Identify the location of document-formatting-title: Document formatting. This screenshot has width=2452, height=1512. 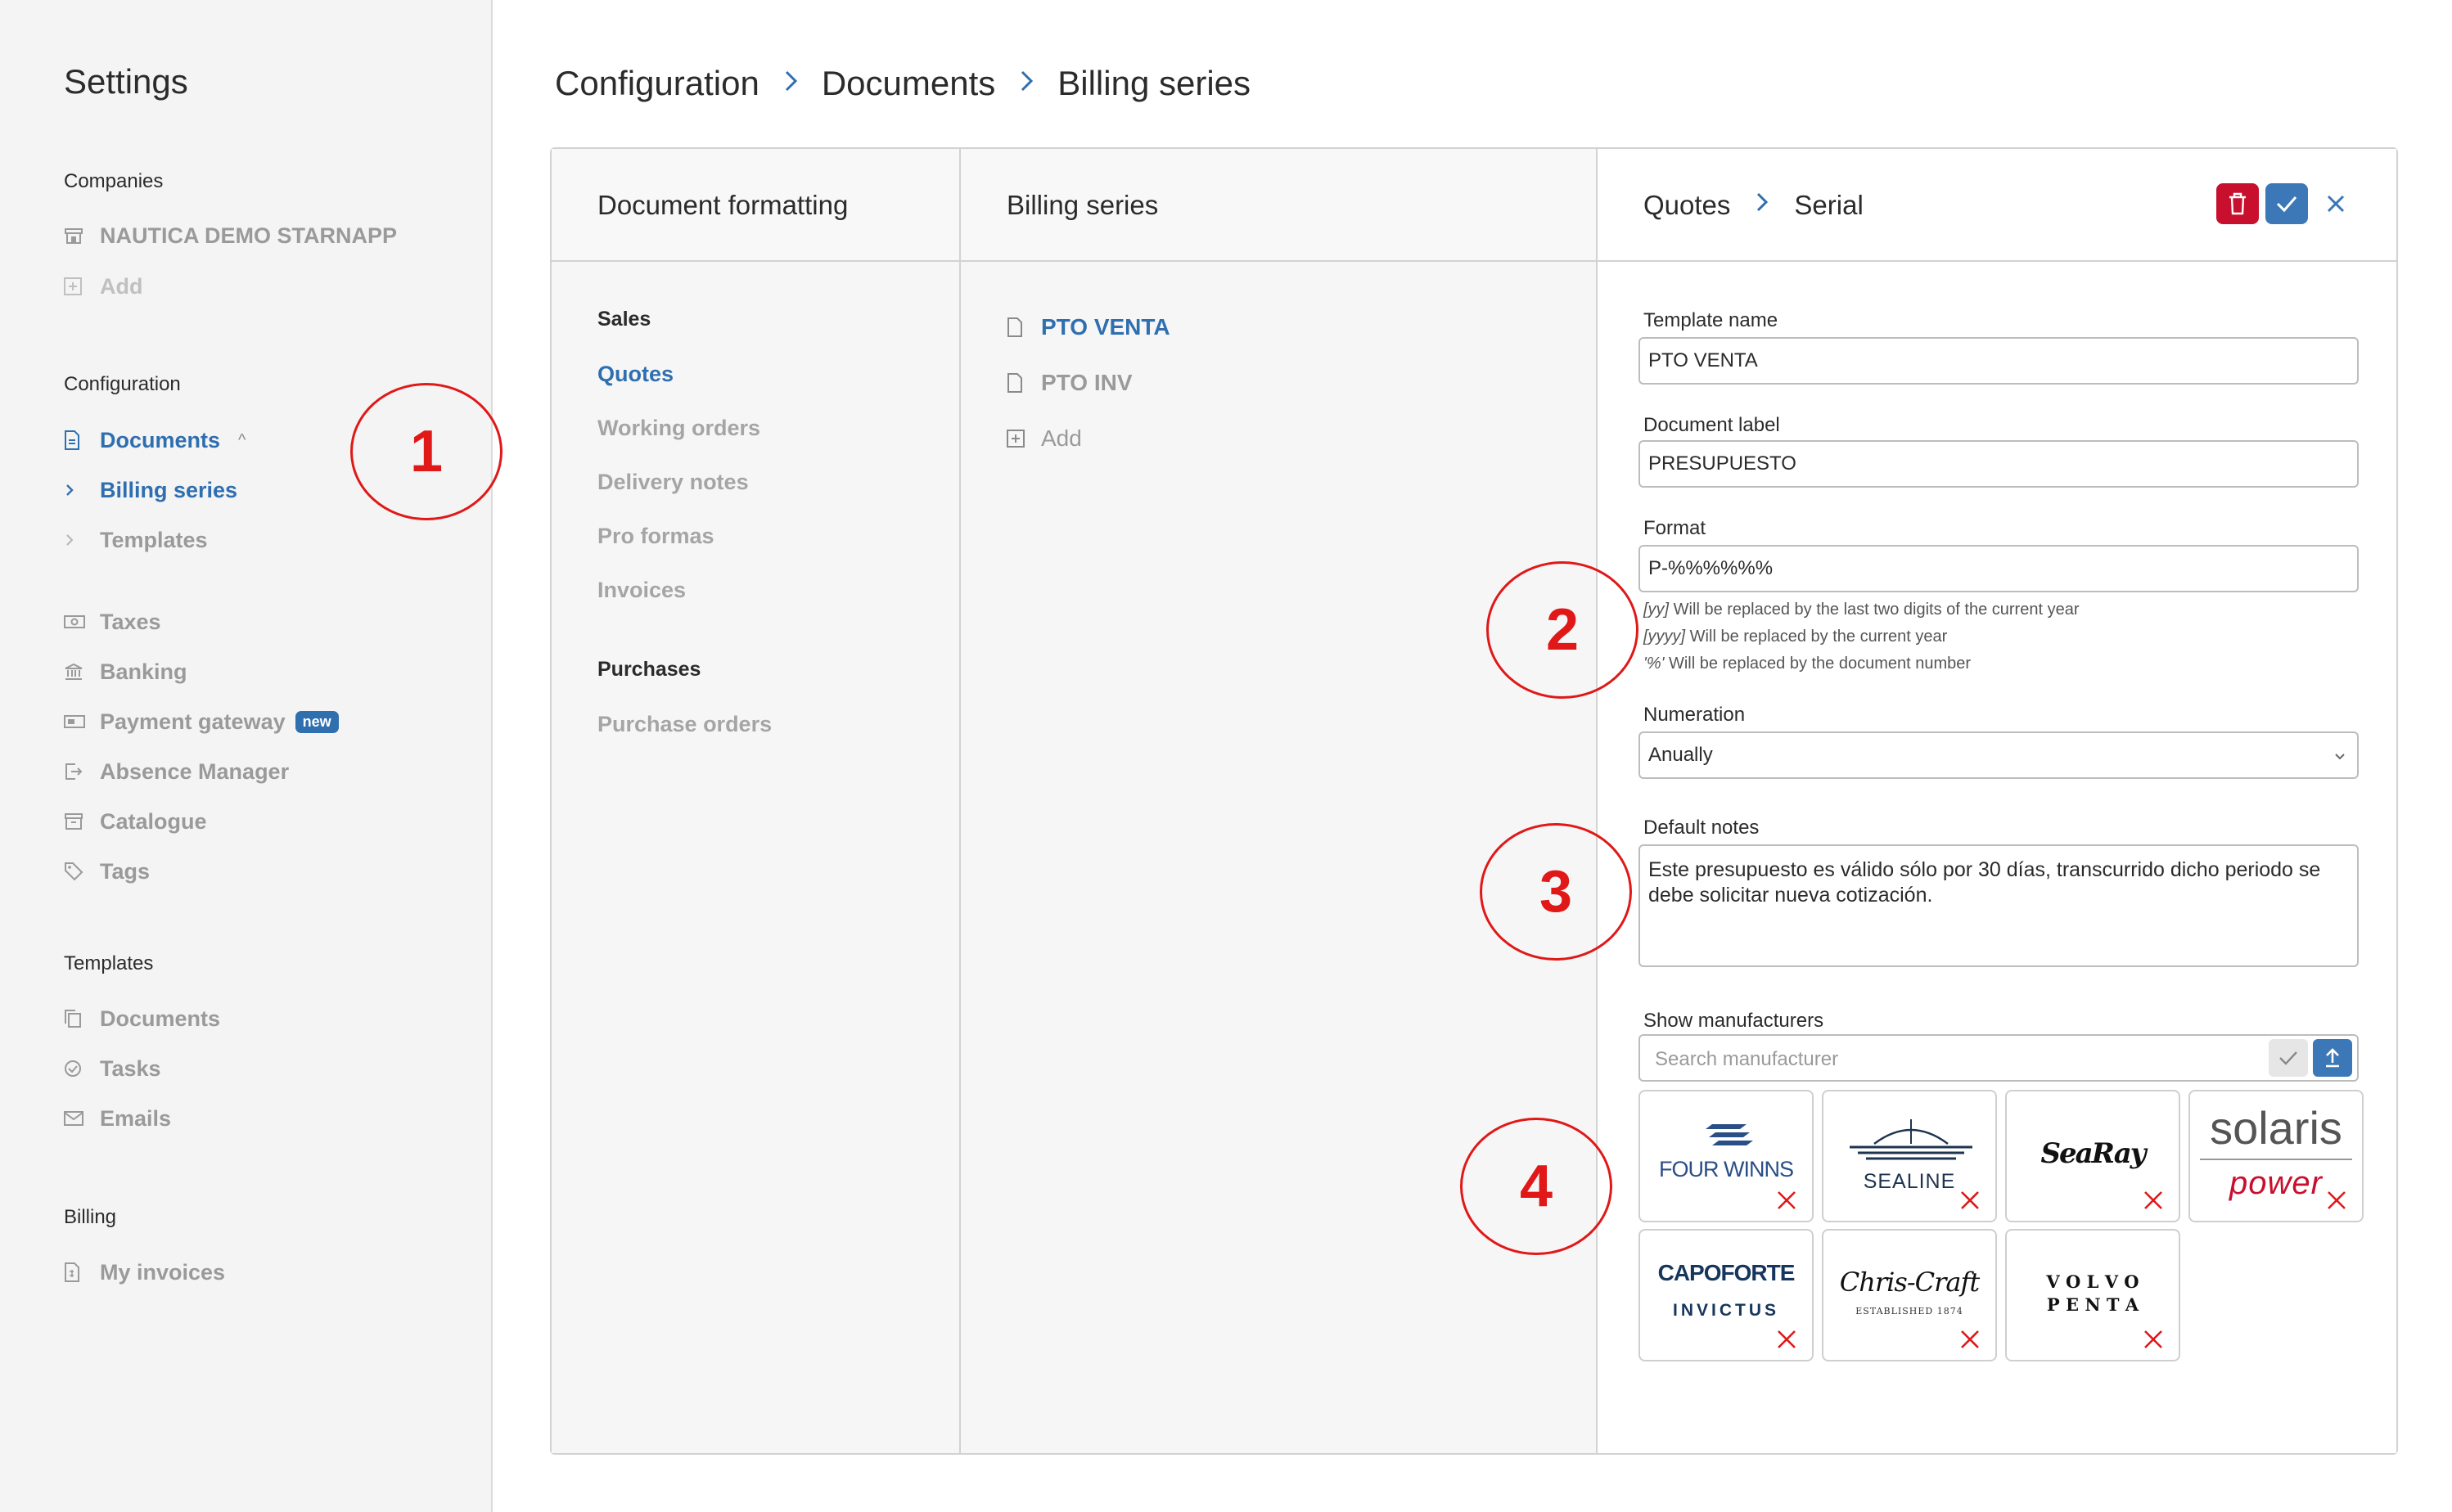
(723, 205).